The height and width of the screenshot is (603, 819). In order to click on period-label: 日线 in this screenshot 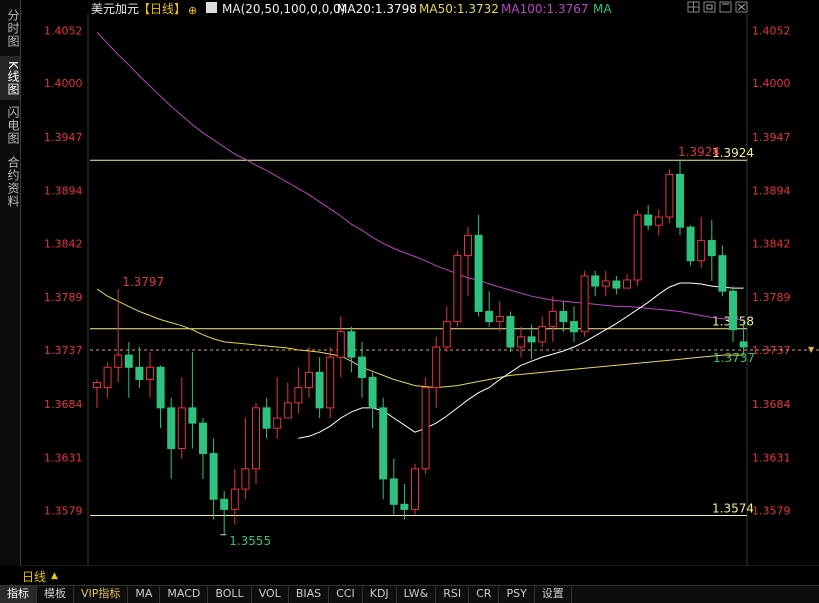, I will do `click(34, 576)`.